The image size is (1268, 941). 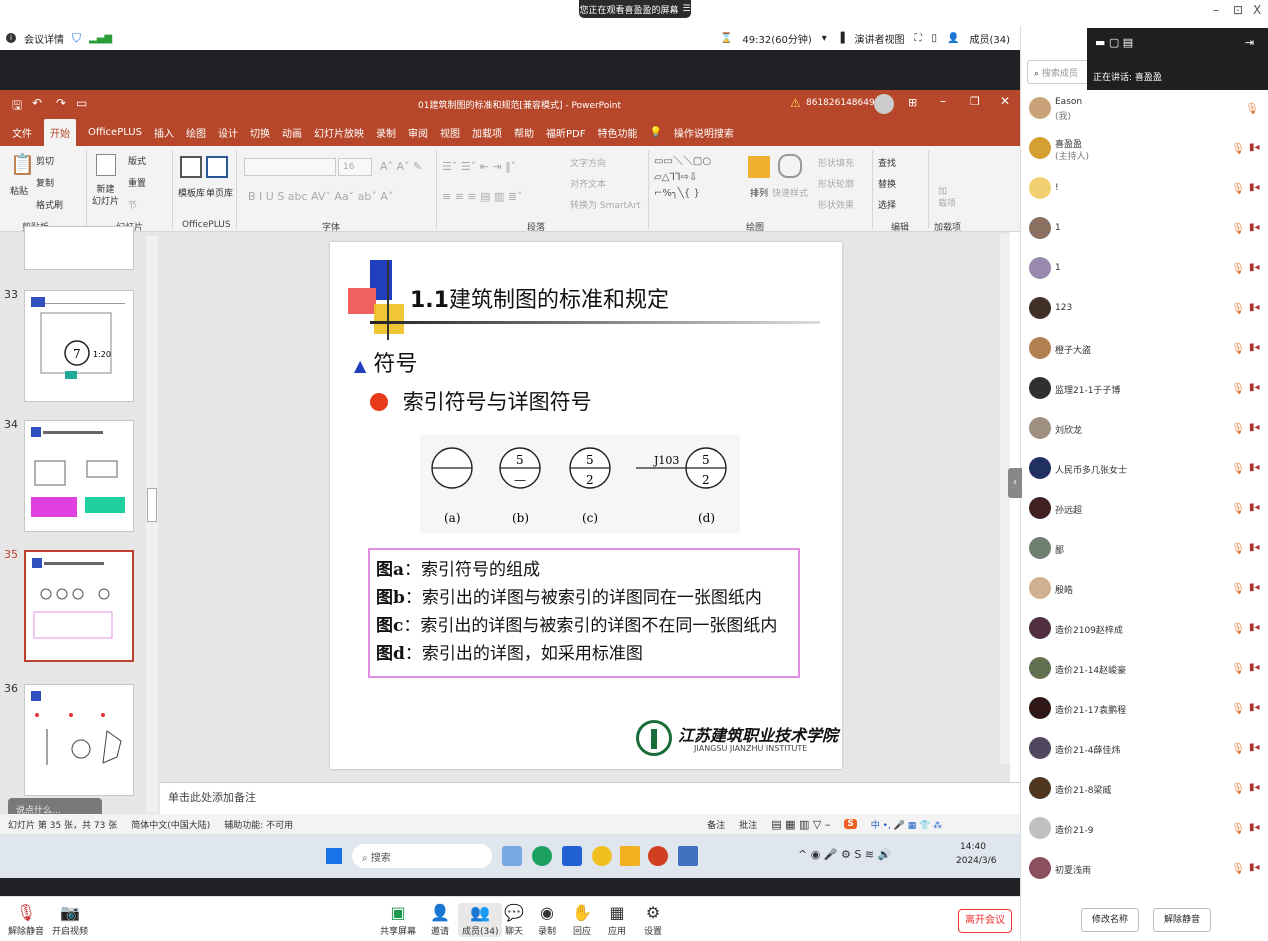 What do you see at coordinates (582, 920) in the screenshot?
I see `react-button: ✋ 回应` at bounding box center [582, 920].